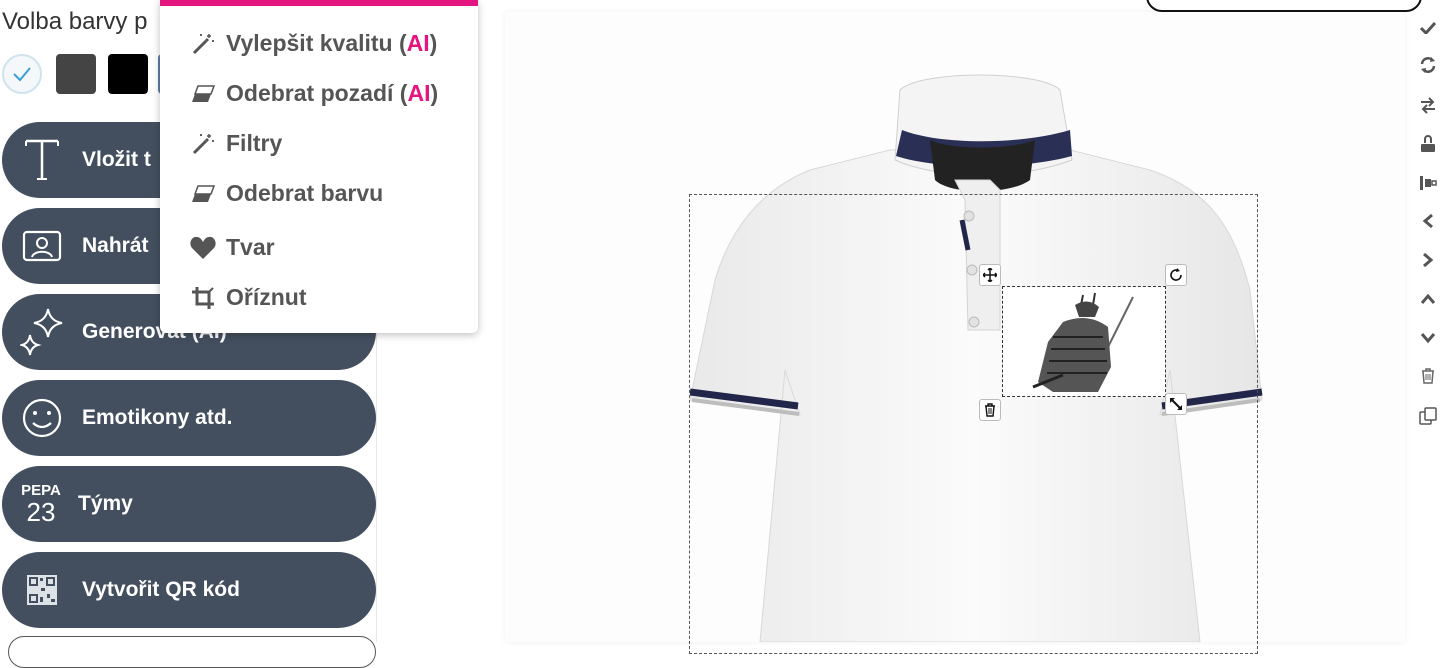  Describe the element at coordinates (161, 589) in the screenshot. I see `create-qr-label: Vytvořit QR kód` at that location.